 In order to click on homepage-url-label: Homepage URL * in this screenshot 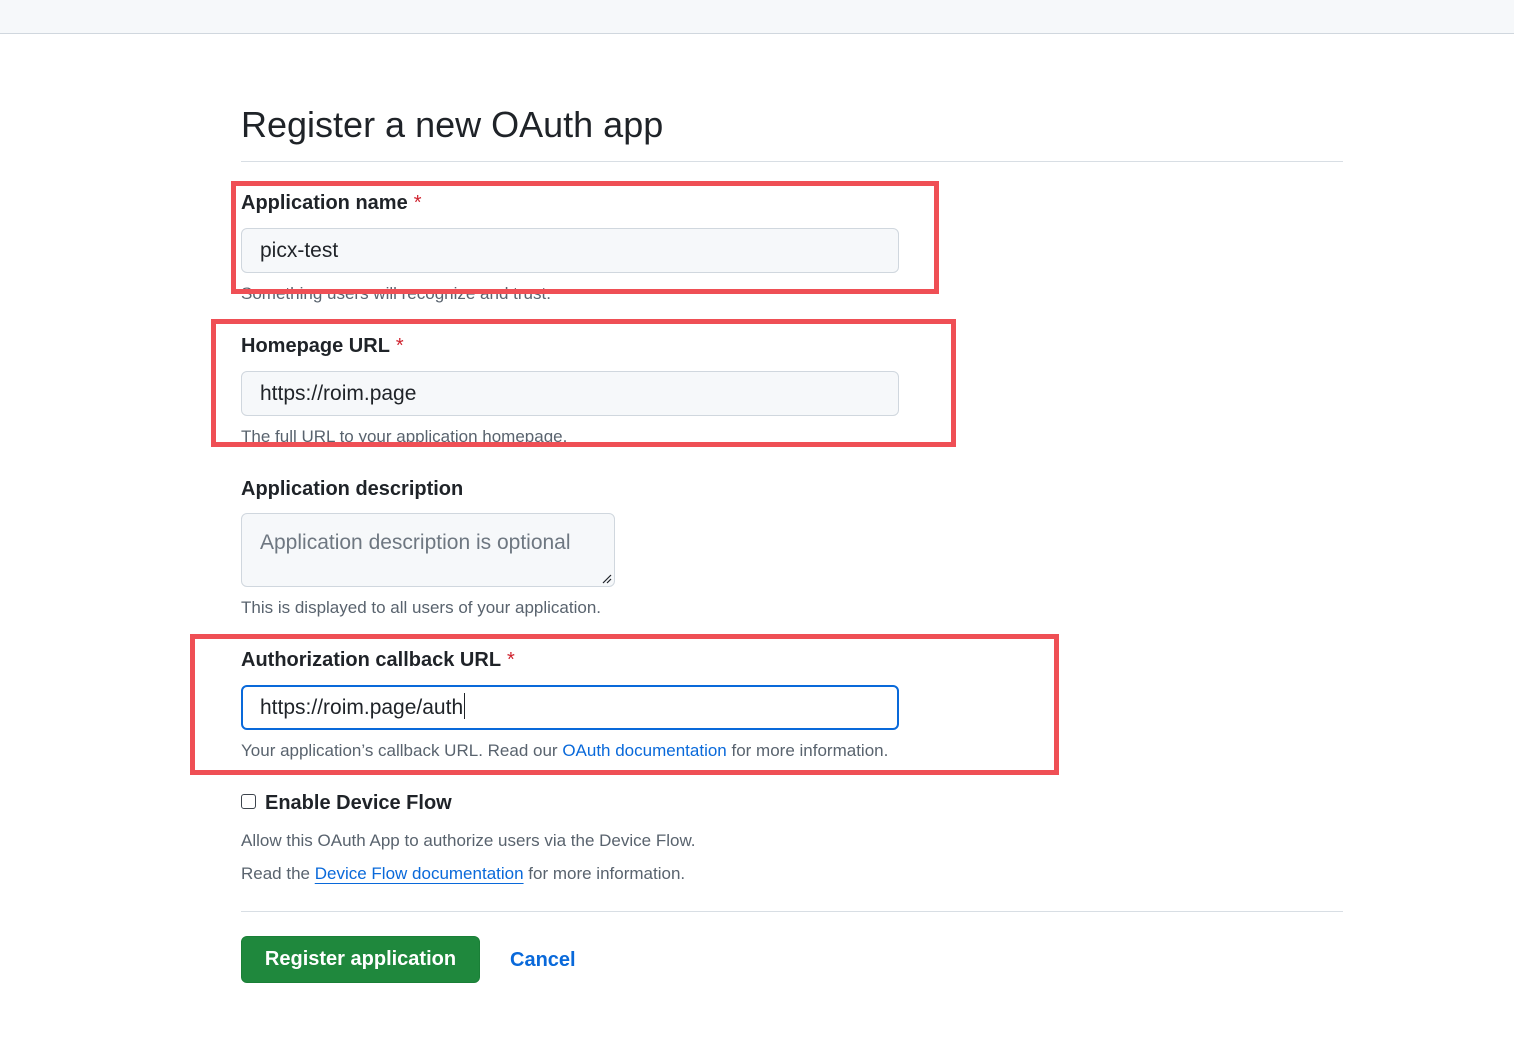, I will do `click(322, 346)`.